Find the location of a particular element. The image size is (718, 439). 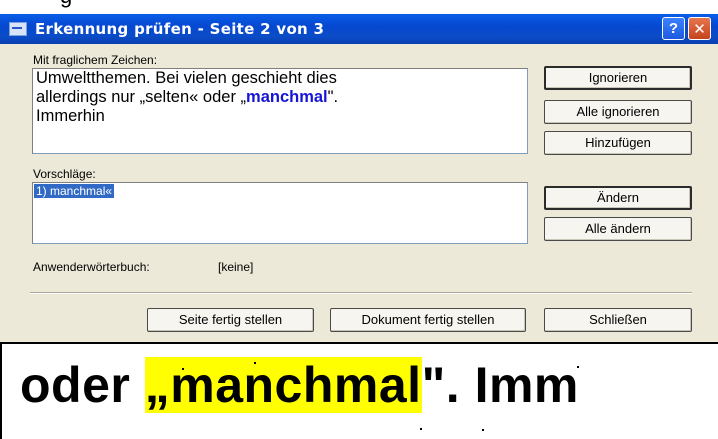

finish-document-button: Dokument fertig stellen is located at coordinates (428, 320).